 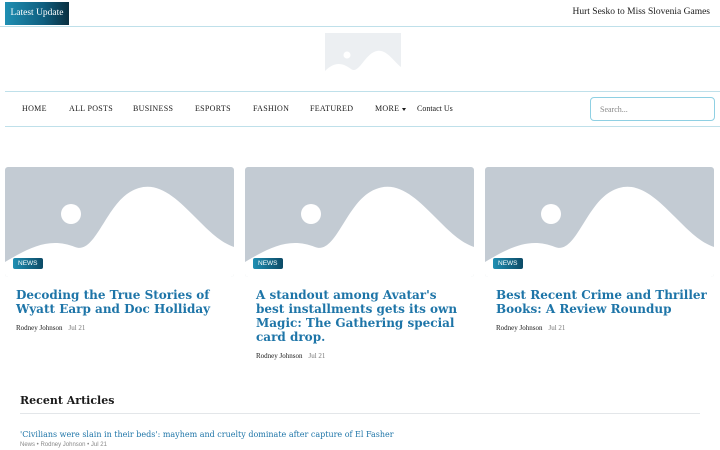 What do you see at coordinates (91, 108) in the screenshot?
I see `nav-all-posts: ALL POSTS` at bounding box center [91, 108].